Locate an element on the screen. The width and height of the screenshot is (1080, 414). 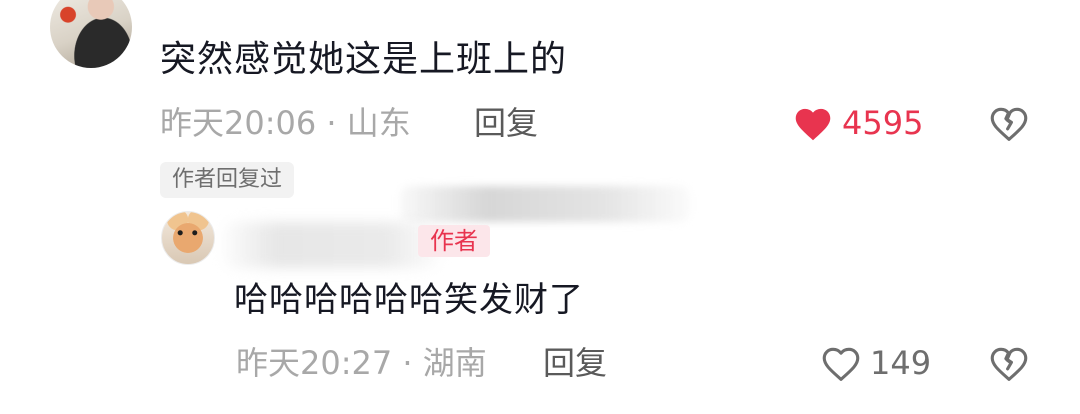
heart-outline-icon is located at coordinates (841, 364).